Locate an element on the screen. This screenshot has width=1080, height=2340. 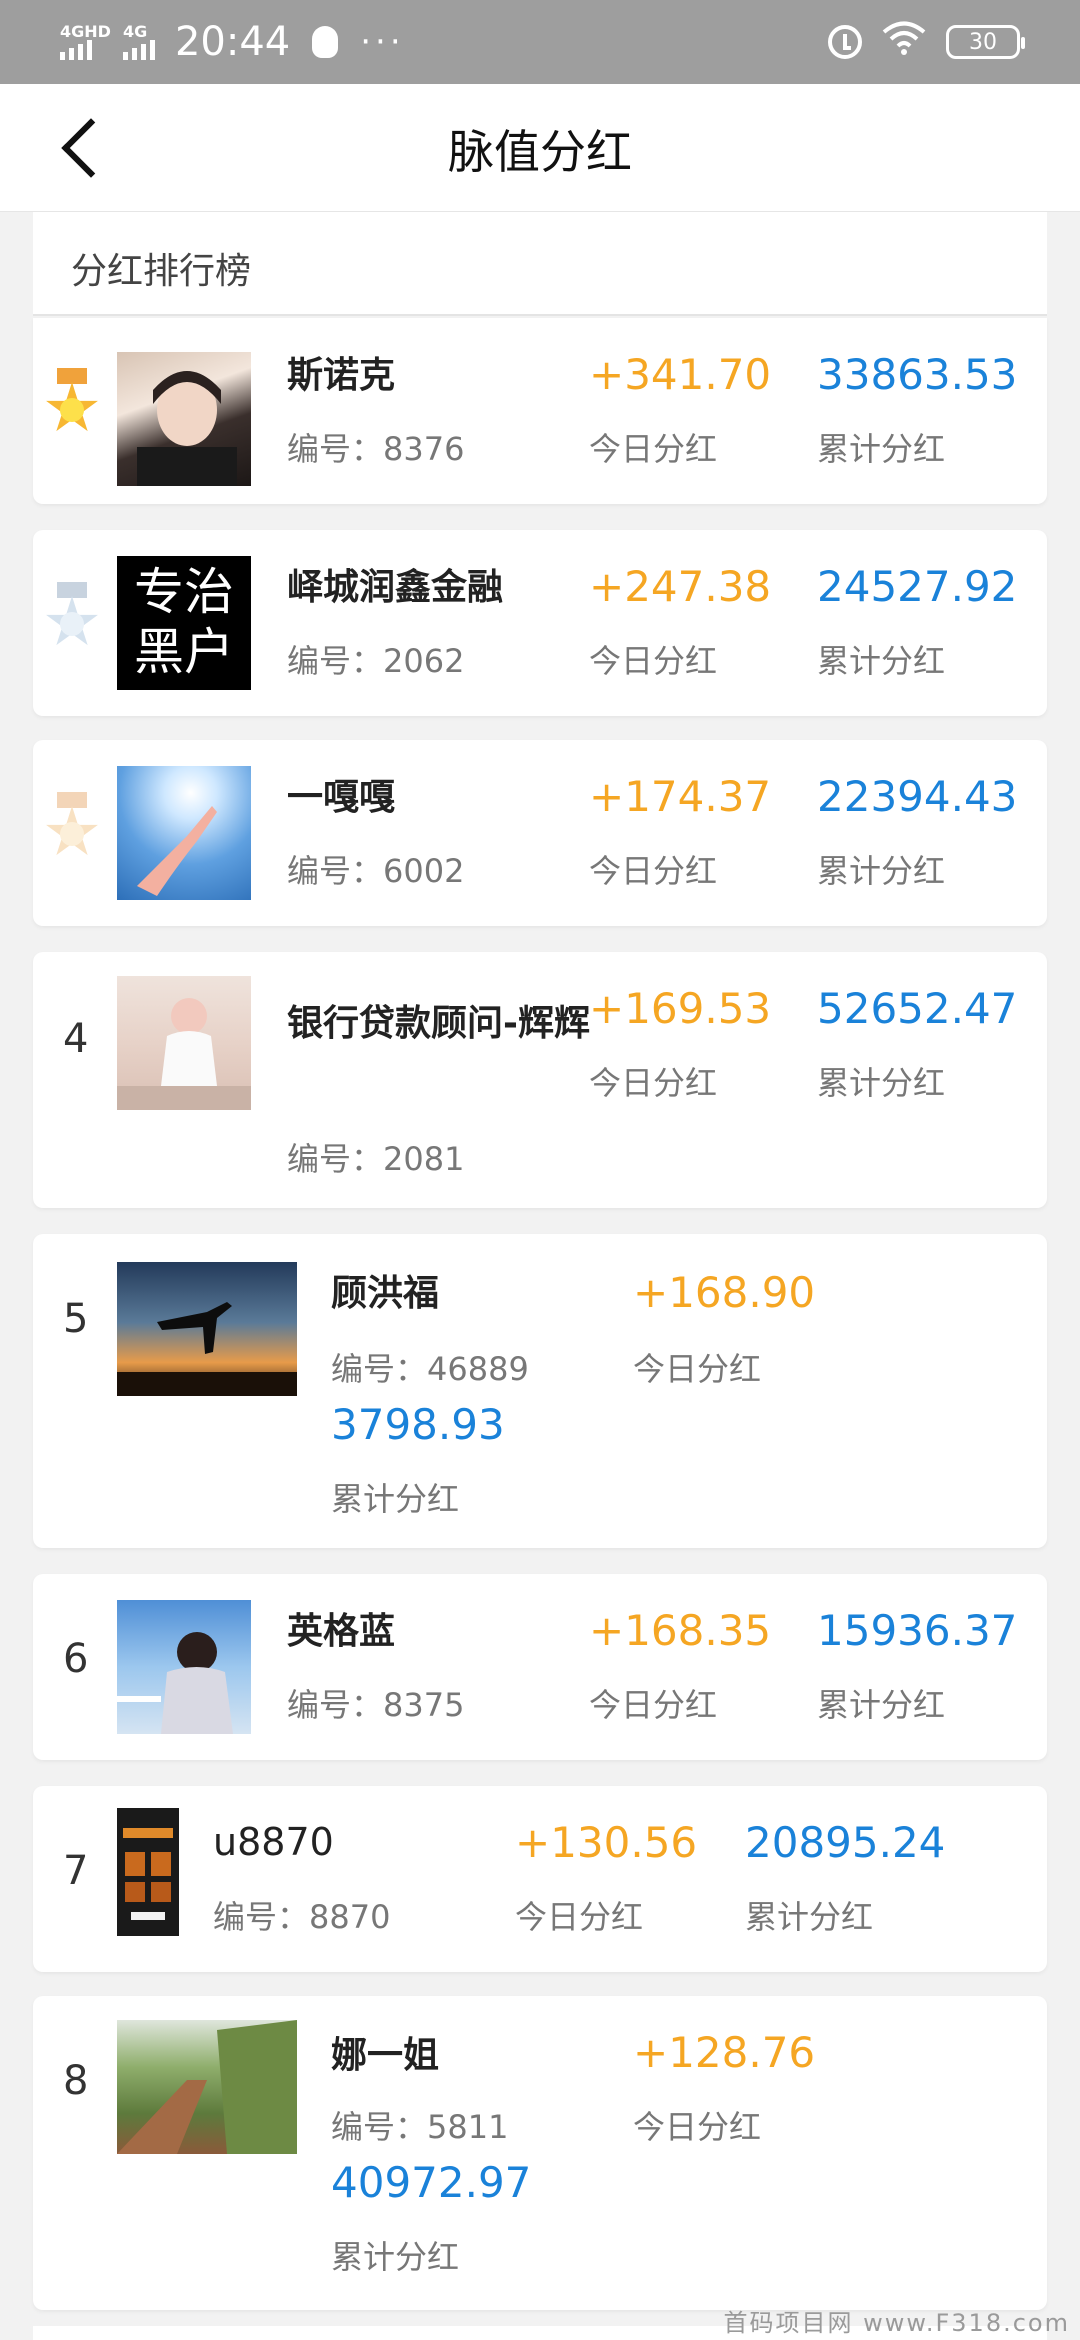
rank-number: 6 is located at coordinates (76, 1659).